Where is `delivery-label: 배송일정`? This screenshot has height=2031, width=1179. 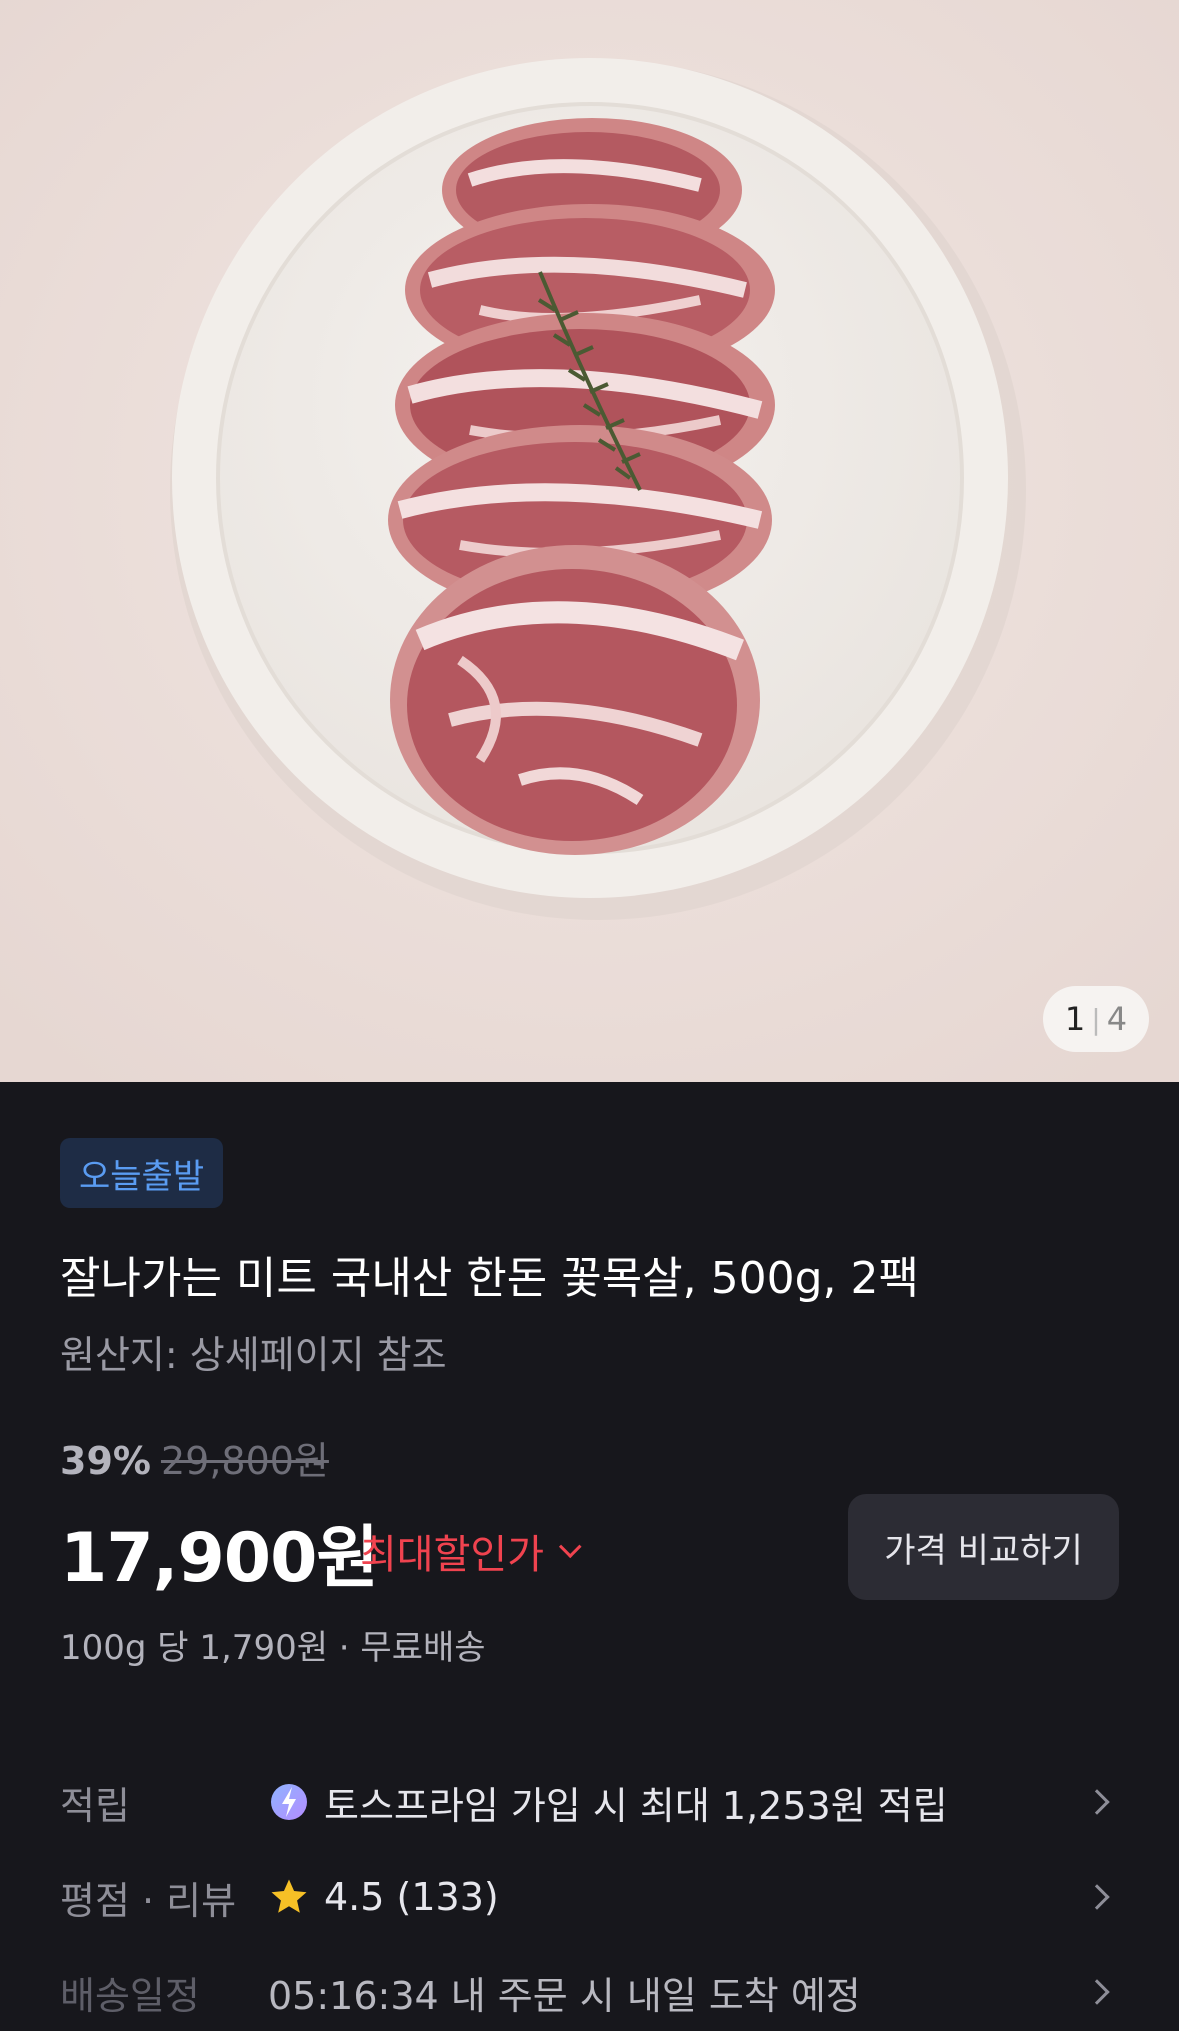
delivery-label: 배송일정 is located at coordinates (130, 1995).